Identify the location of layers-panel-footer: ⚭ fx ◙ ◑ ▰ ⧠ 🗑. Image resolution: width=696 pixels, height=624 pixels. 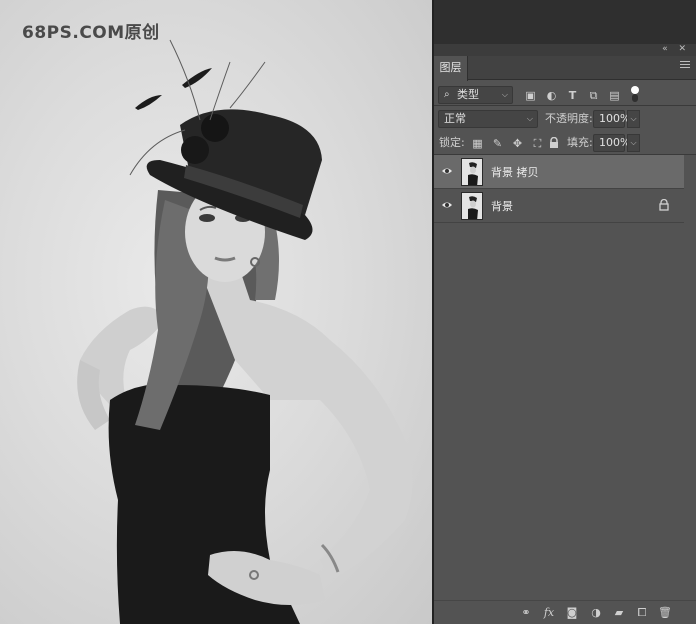
(565, 612).